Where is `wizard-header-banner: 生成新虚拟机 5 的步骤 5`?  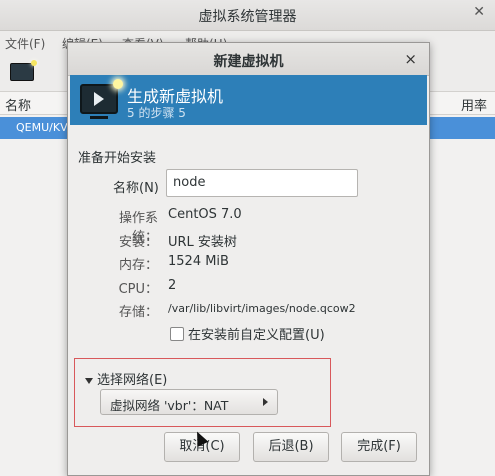 wizard-header-banner: 生成新虚拟机 5 的步骤 5 is located at coordinates (248, 100).